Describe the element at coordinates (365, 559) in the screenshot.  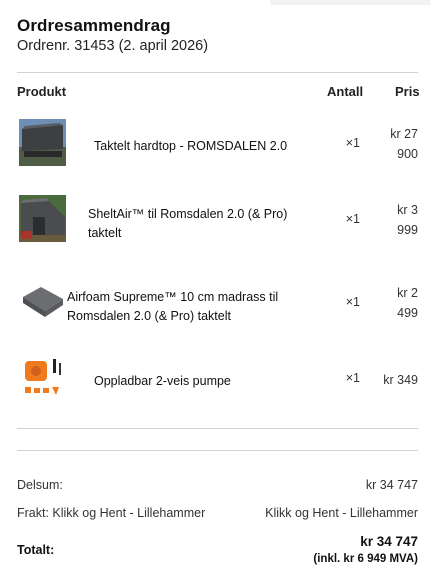
I see `total-vat: (inkl. kr 6 949 MVA)` at that location.